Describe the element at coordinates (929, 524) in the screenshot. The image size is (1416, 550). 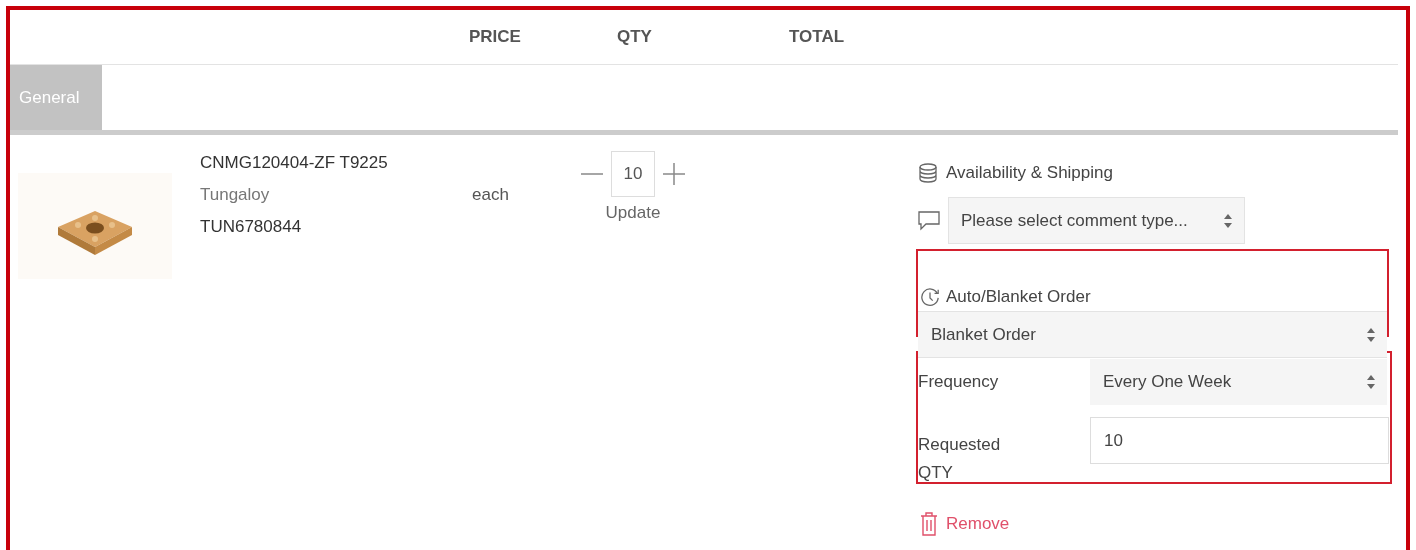
I see `trash-icon` at that location.